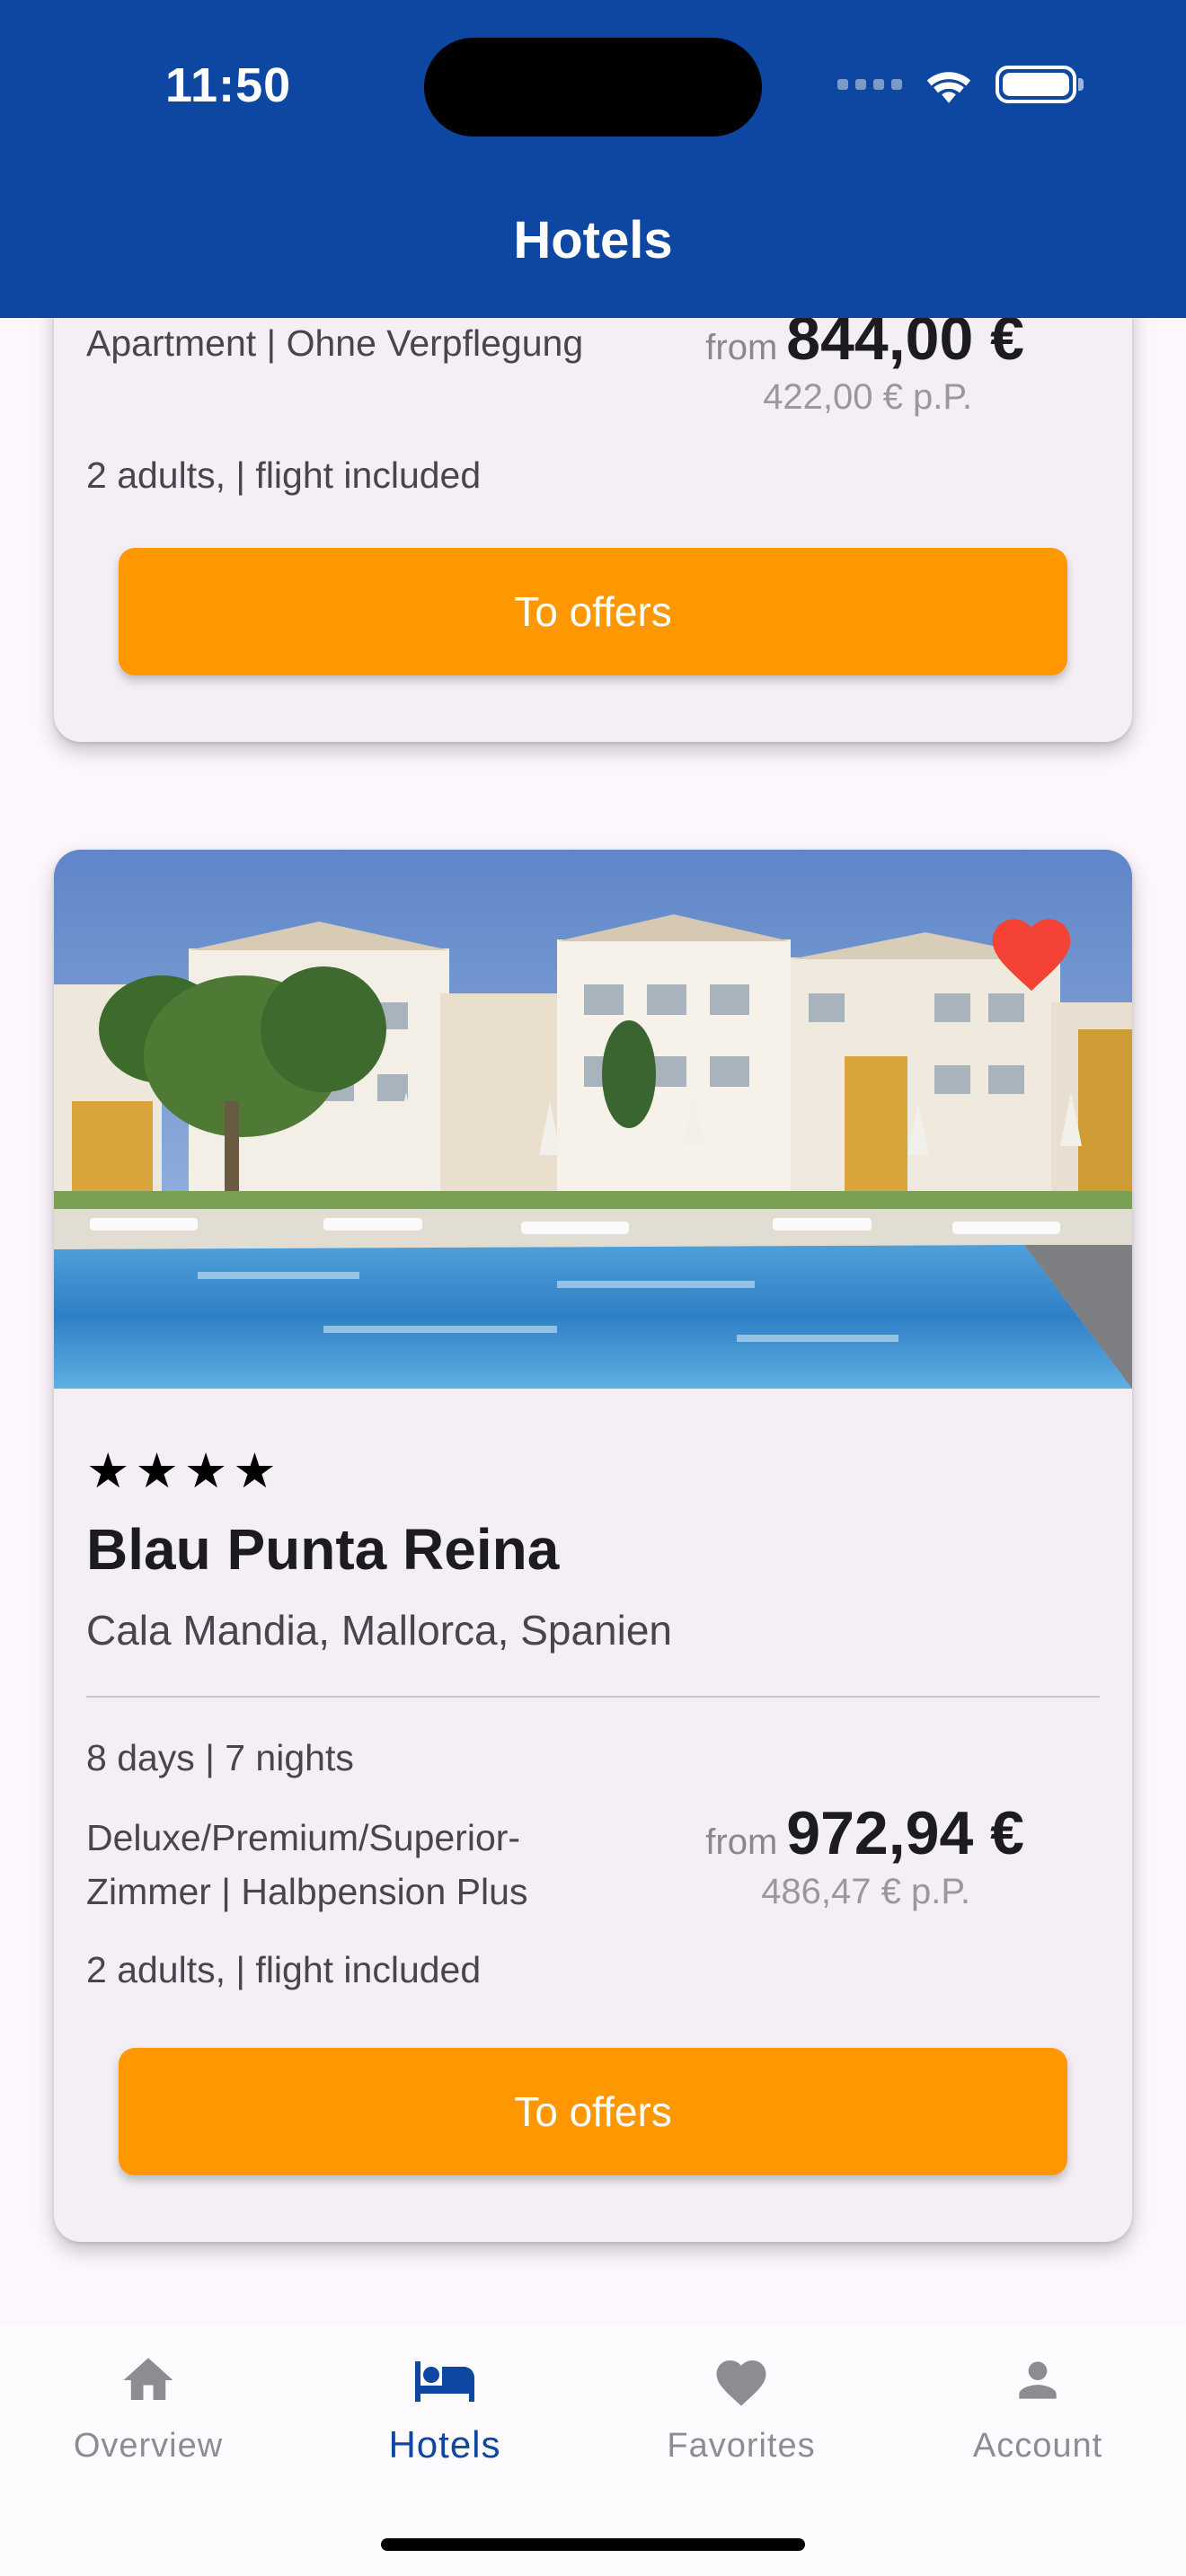  I want to click on home-indicator, so click(593, 2544).